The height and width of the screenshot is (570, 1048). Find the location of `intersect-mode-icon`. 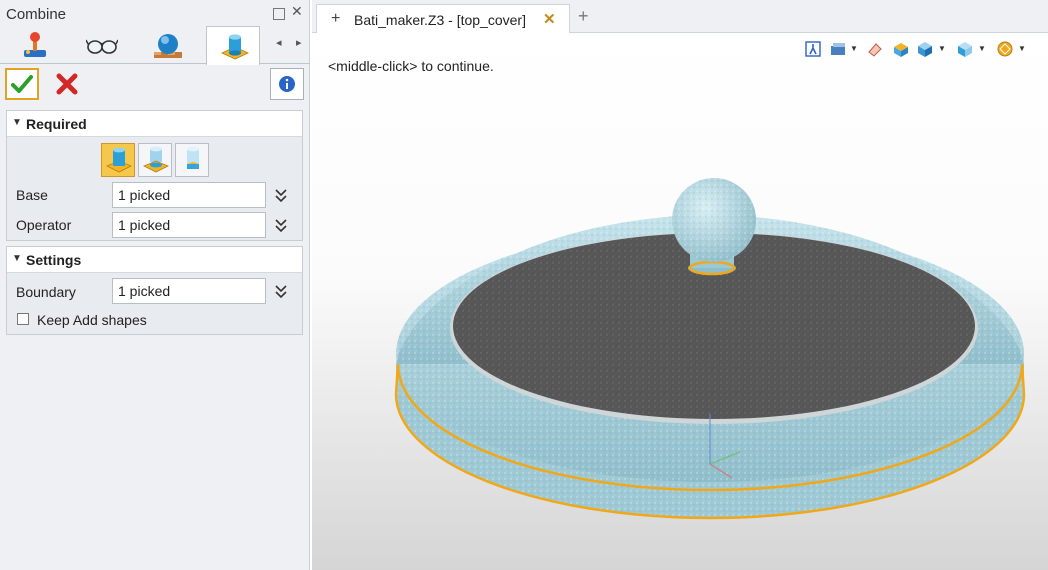

intersect-mode-icon is located at coordinates (193, 157).